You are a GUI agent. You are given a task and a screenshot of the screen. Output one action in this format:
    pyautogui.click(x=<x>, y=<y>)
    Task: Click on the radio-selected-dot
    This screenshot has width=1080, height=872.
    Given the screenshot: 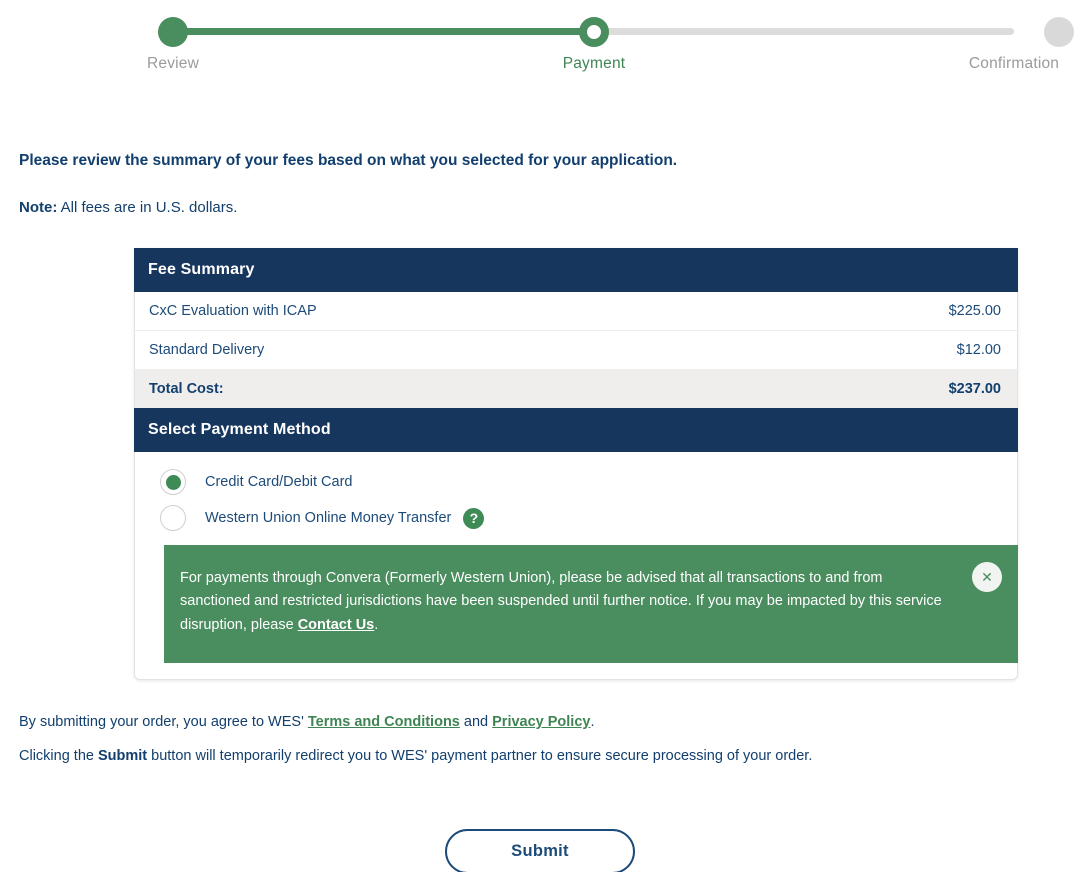 What is the action you would take?
    pyautogui.click(x=173, y=482)
    